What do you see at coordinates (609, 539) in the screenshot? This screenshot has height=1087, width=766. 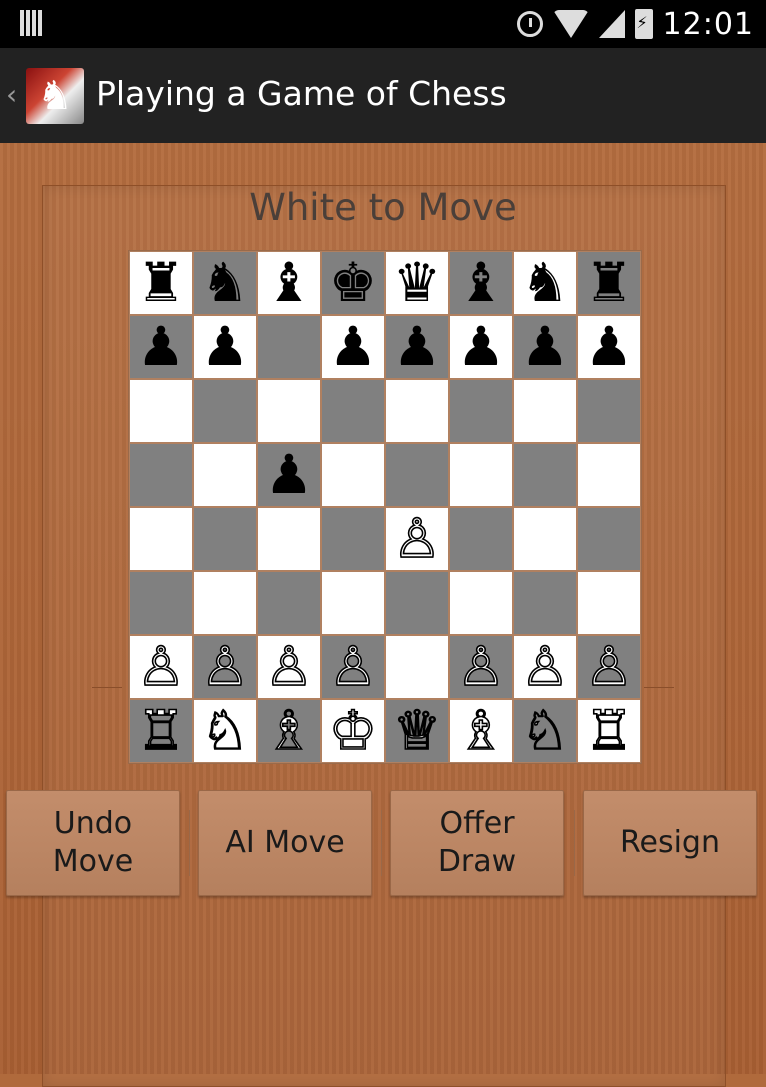 I see `square-a4` at bounding box center [609, 539].